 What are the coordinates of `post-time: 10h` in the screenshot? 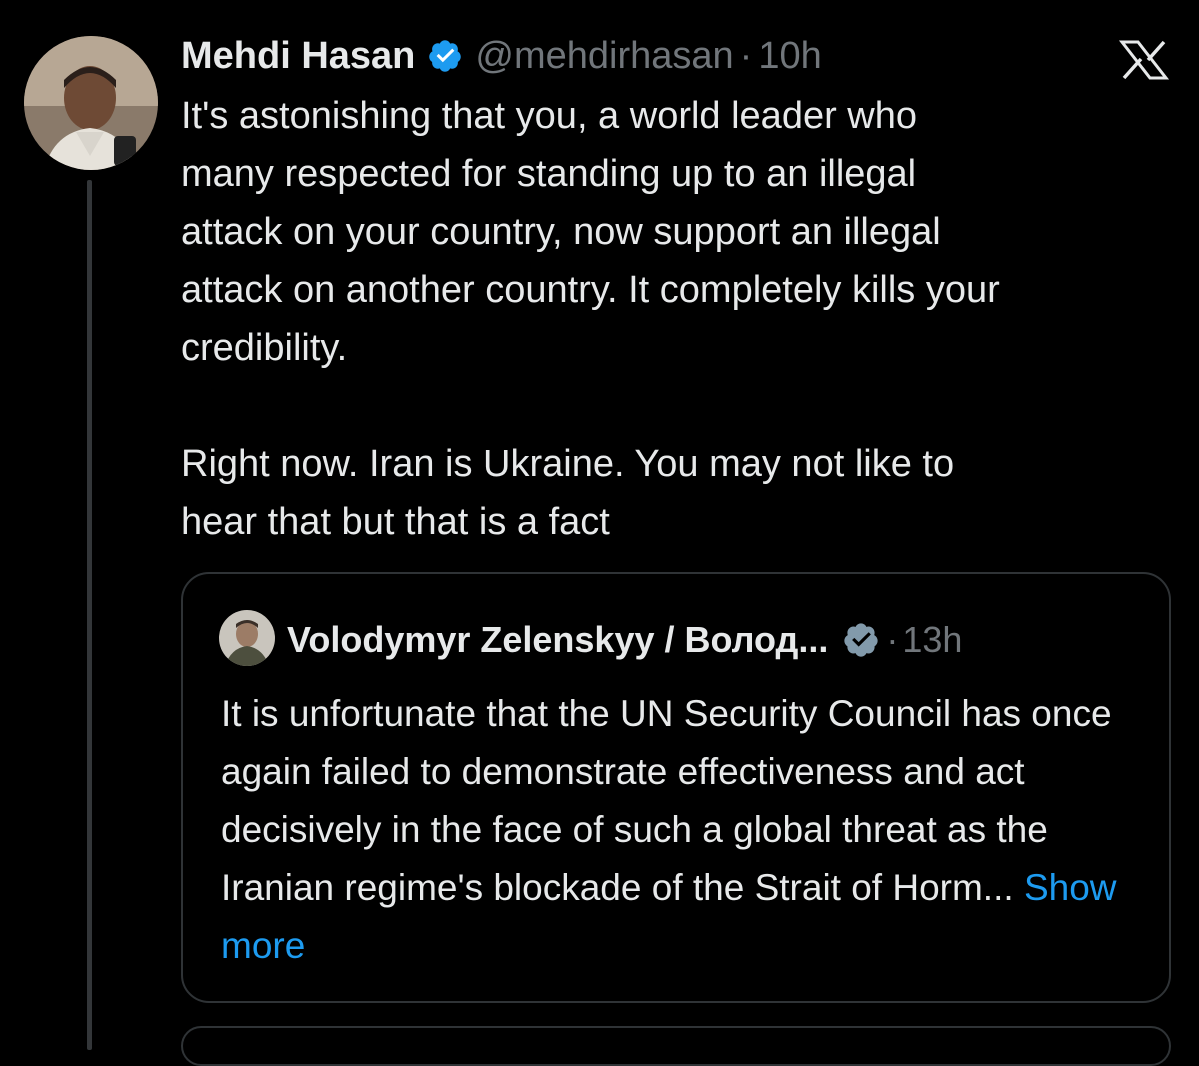 It's located at (789, 56).